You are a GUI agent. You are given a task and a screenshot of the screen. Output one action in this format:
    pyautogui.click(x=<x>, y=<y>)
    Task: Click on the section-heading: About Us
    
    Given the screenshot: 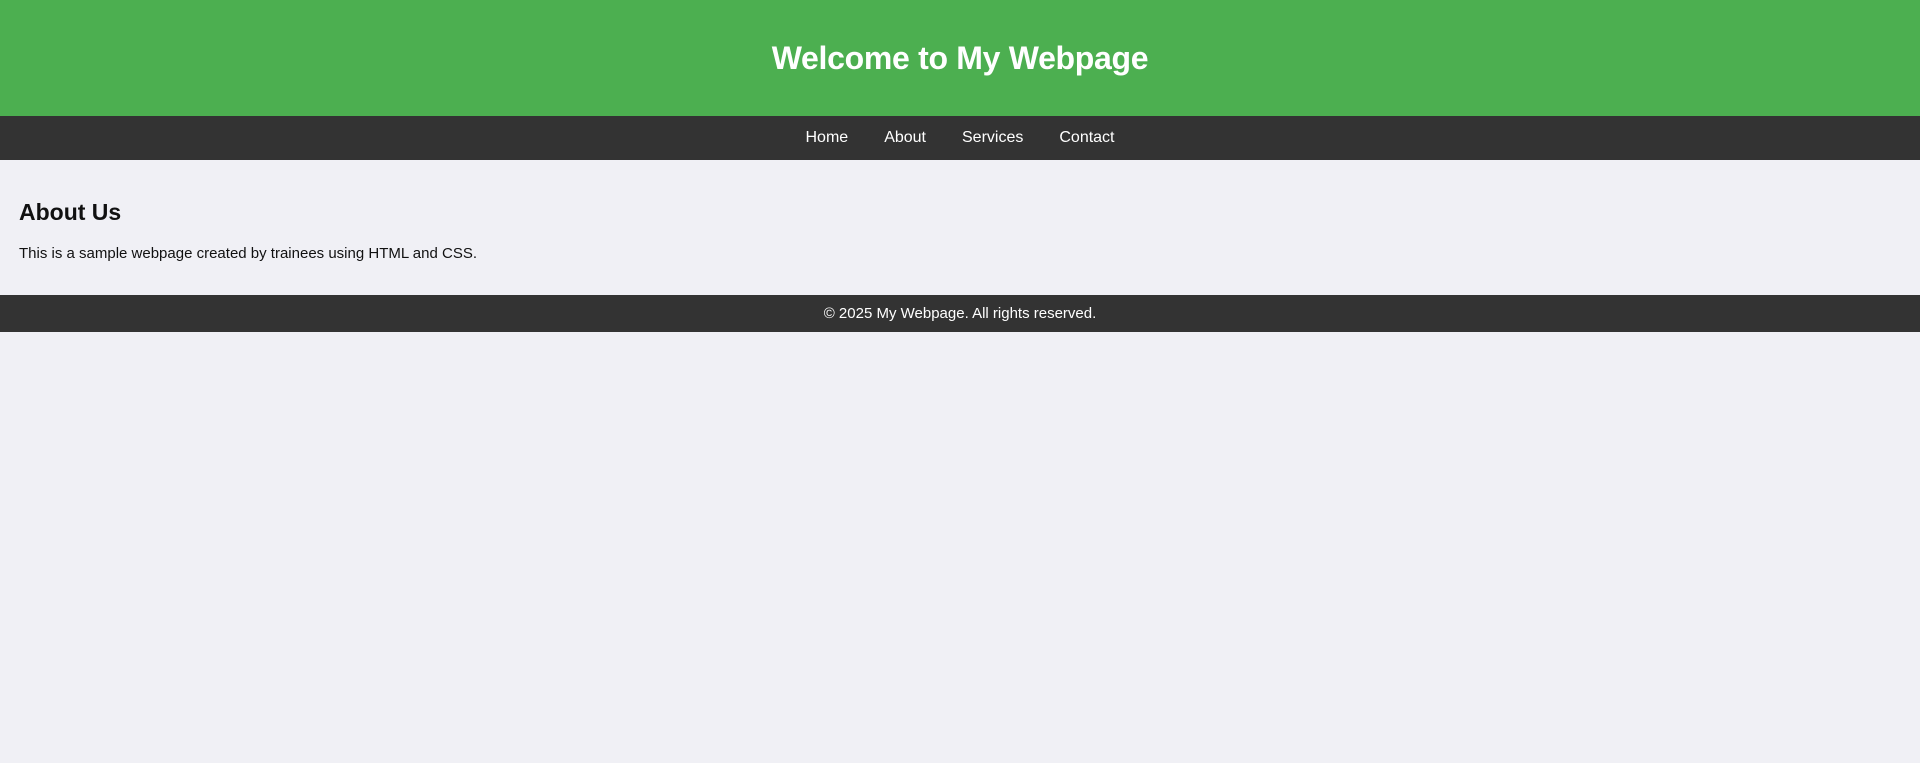 What is the action you would take?
    pyautogui.click(x=70, y=212)
    